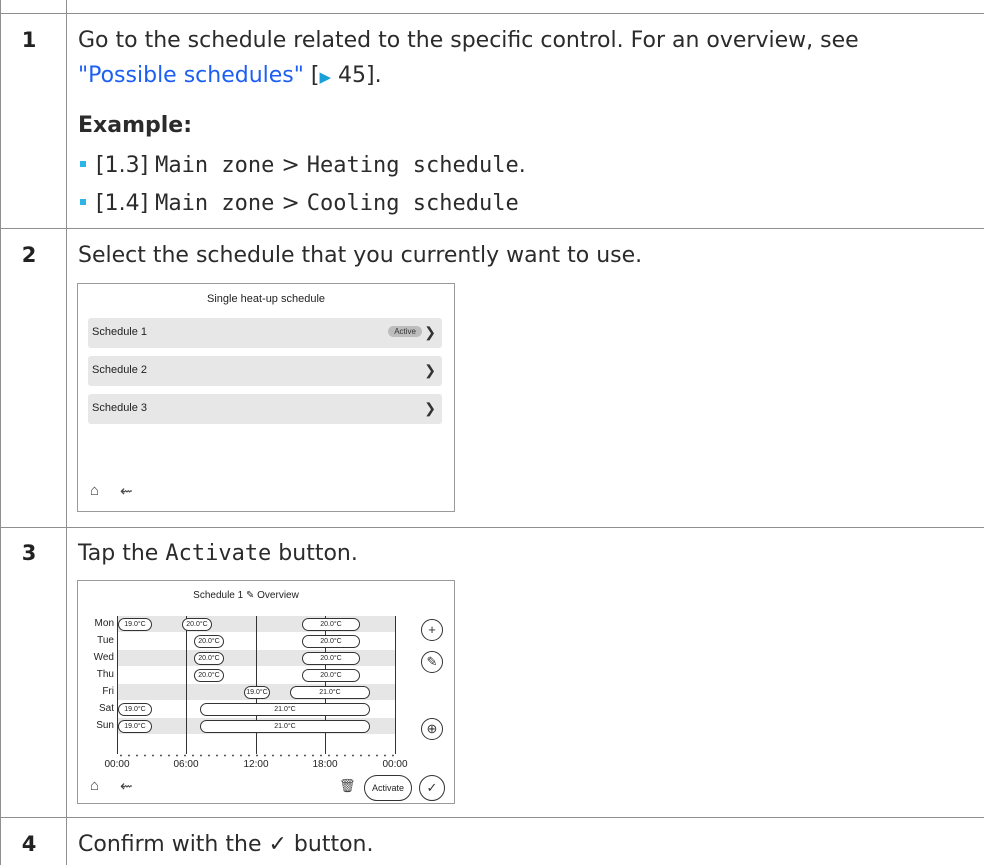 This screenshot has width=984, height=865. I want to click on day-label: Mon, so click(104, 623).